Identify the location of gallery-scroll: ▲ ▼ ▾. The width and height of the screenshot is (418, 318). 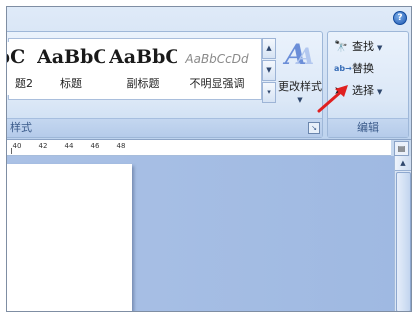
(269, 70).